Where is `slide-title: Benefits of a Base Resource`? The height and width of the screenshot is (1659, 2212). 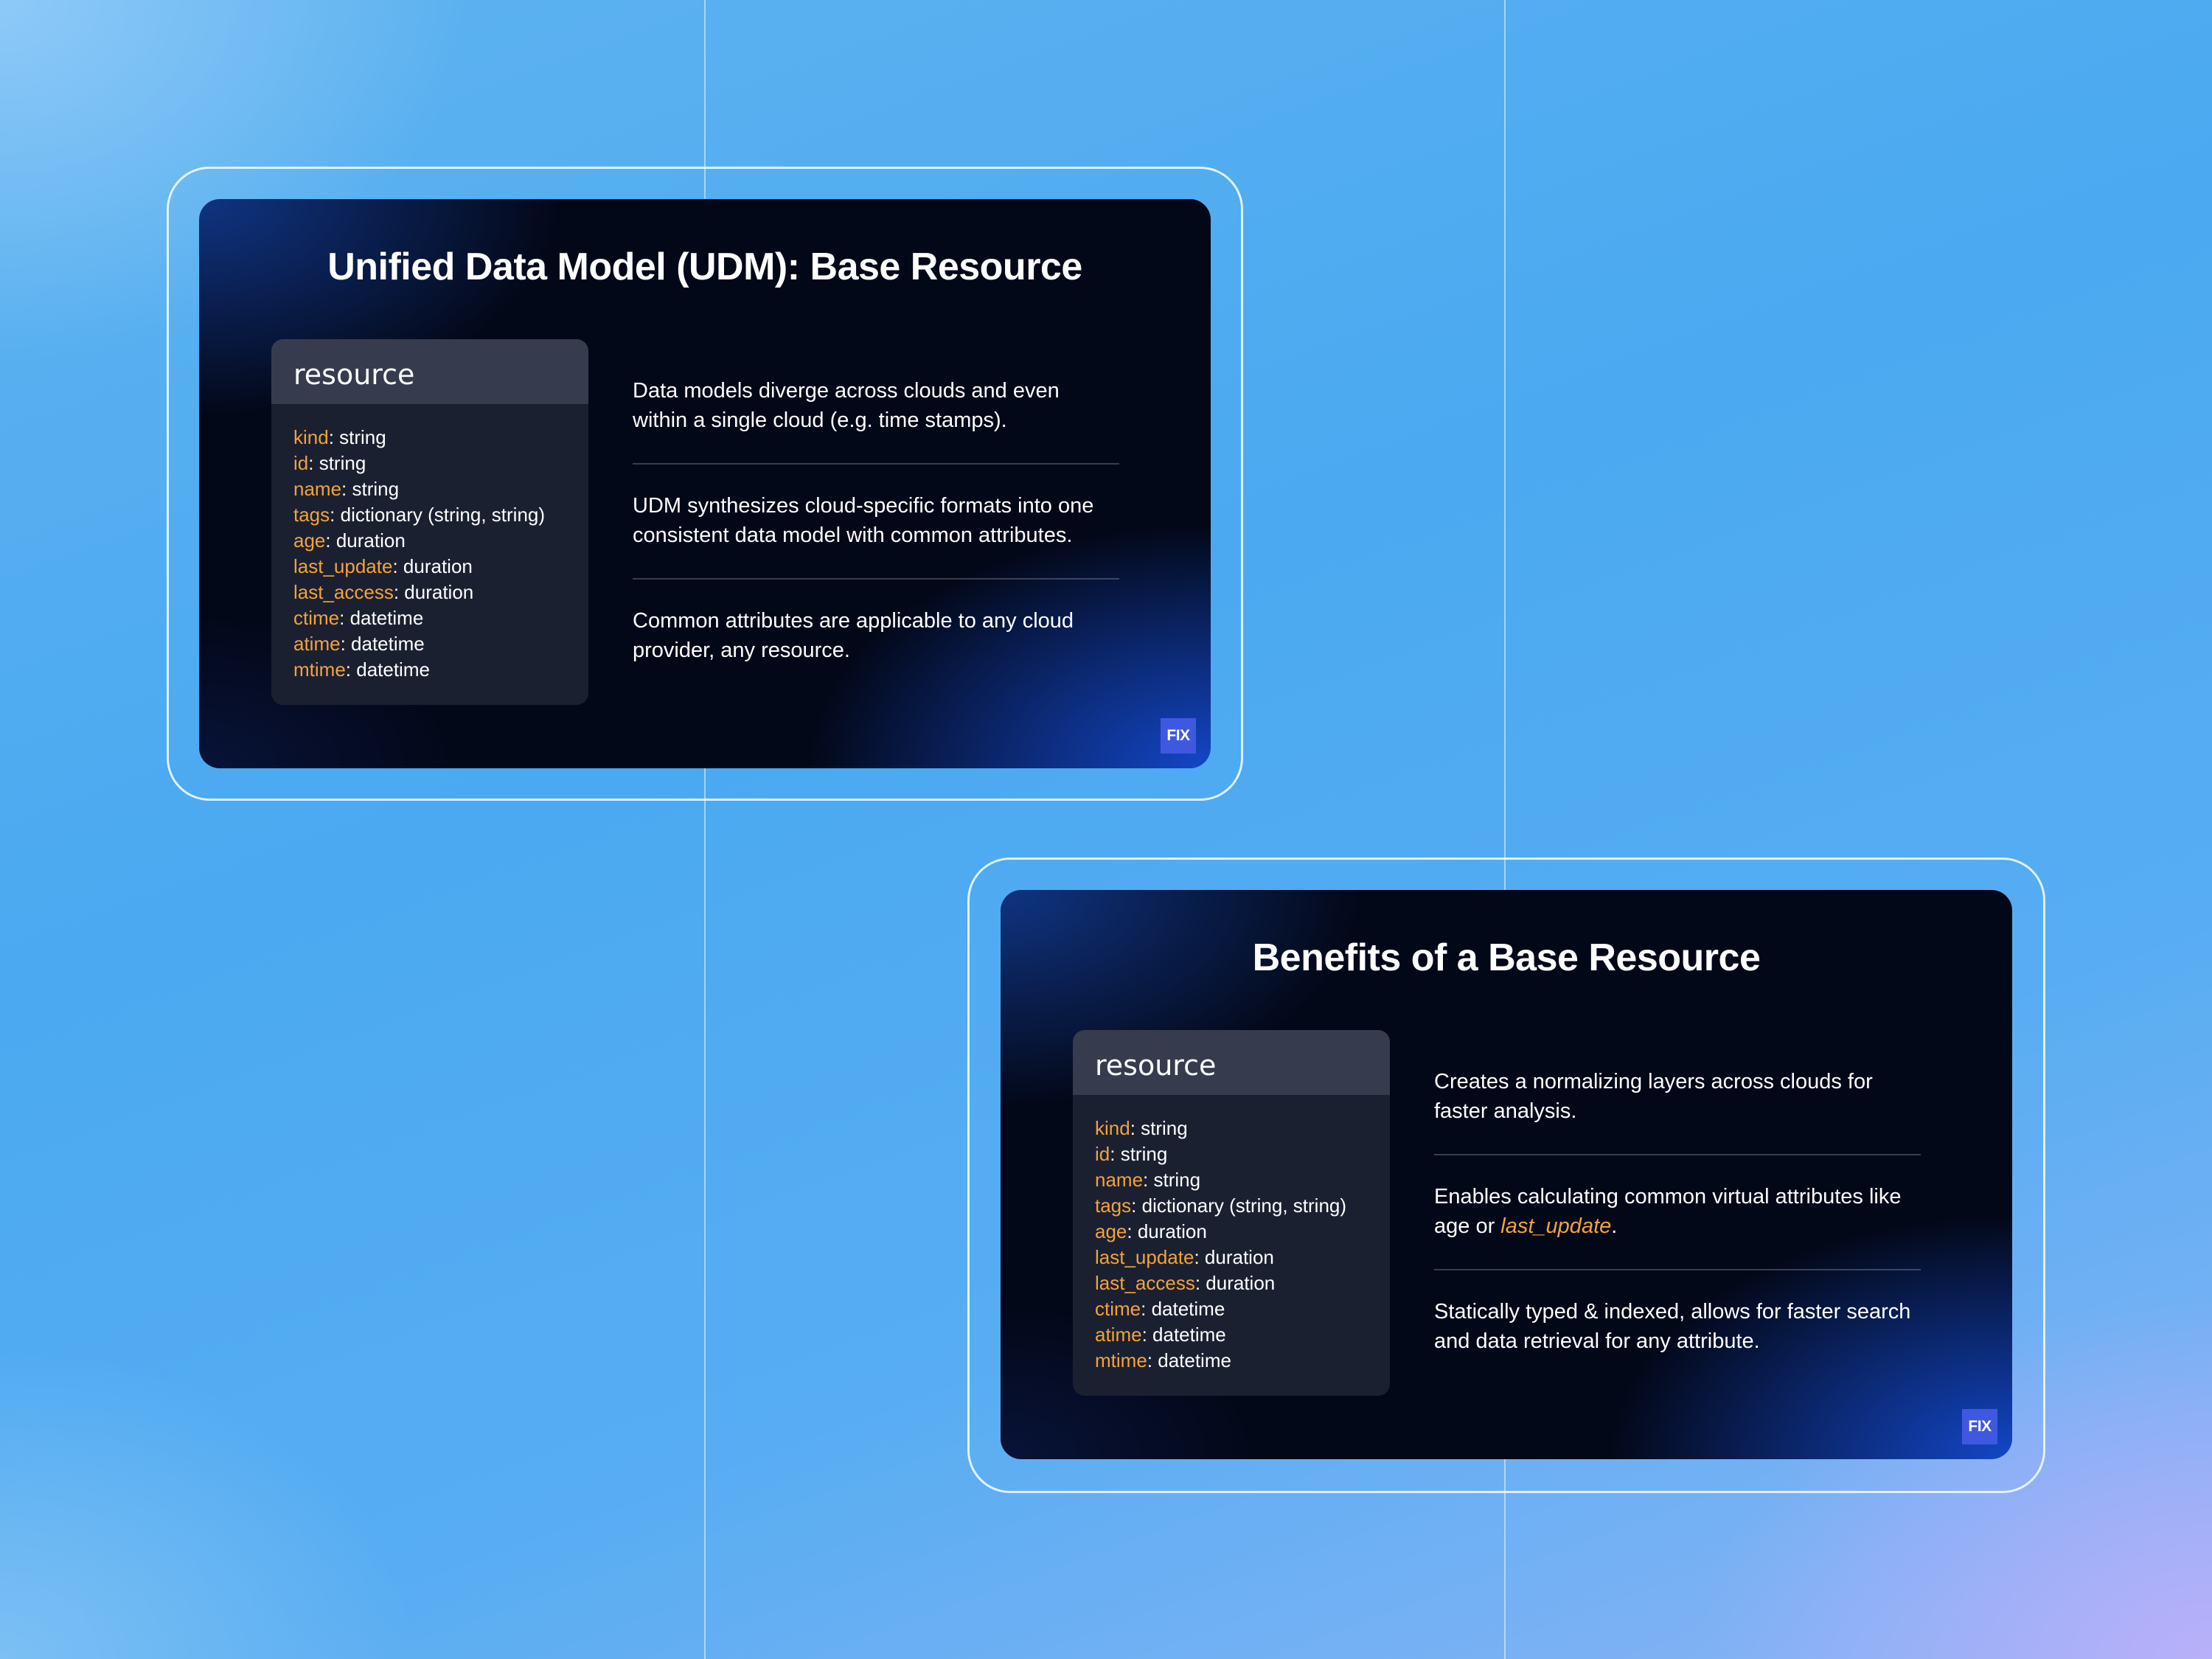 slide-title: Benefits of a Base Resource is located at coordinates (1506, 957).